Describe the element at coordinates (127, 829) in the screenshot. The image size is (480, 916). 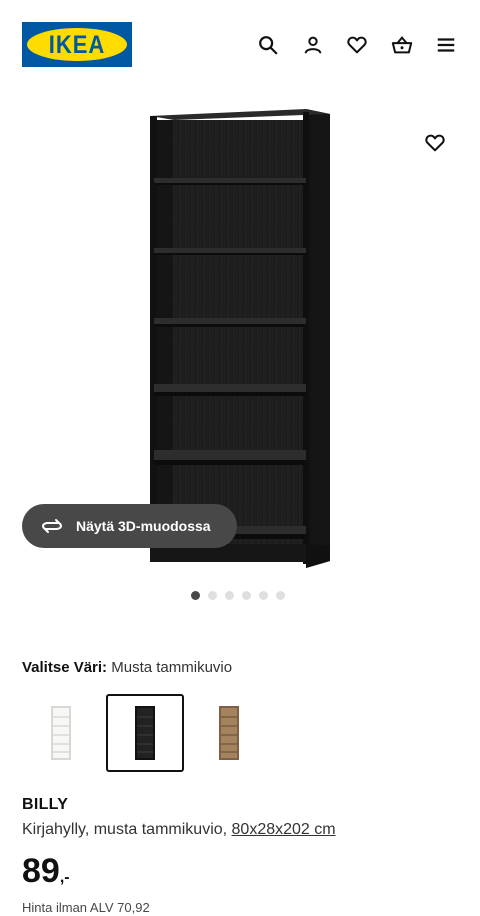
I see `product-description-text: Kirjahylly, musta tammikuvio,` at that location.